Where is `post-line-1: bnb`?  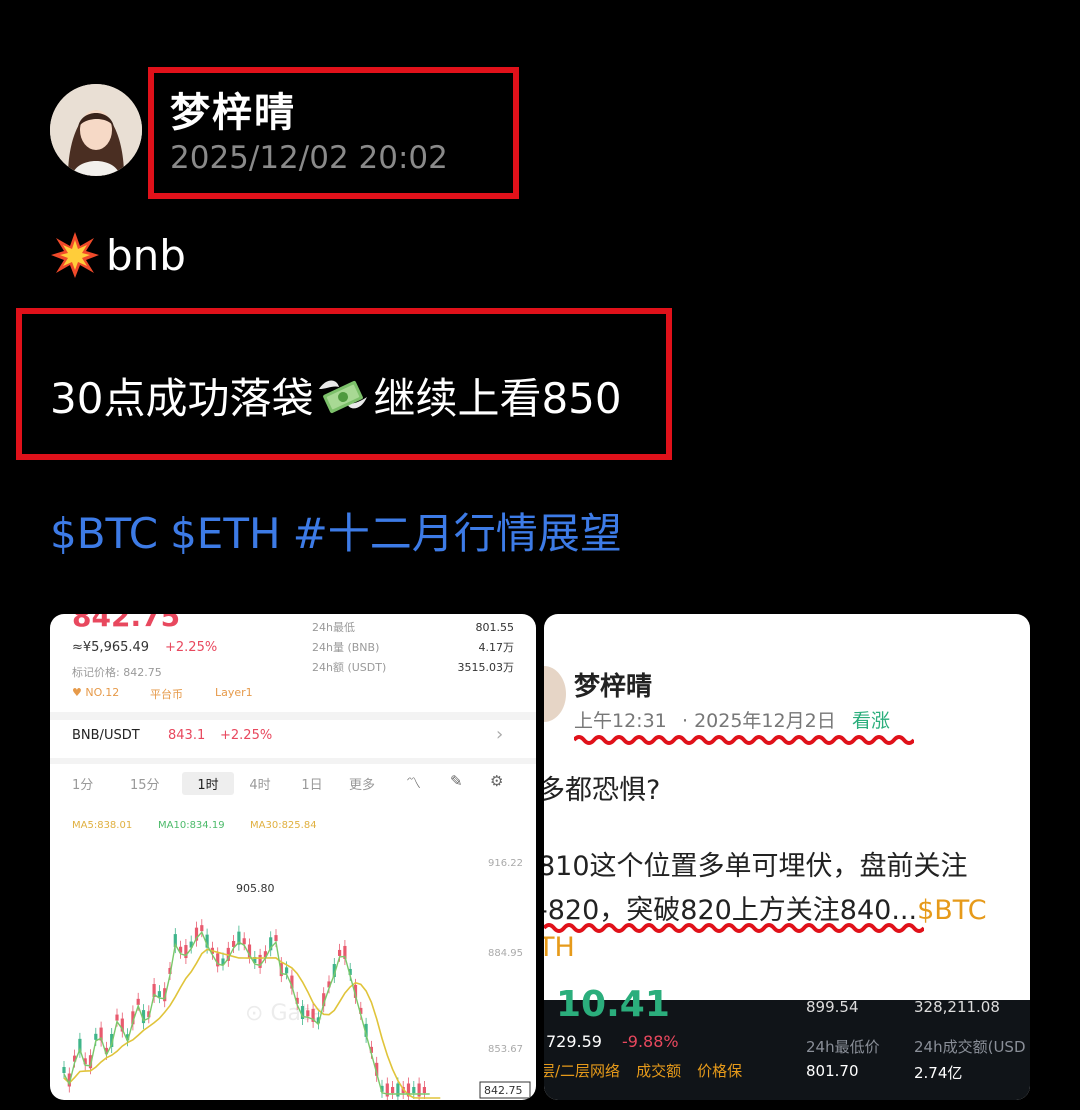 post-line-1: bnb is located at coordinates (118, 255).